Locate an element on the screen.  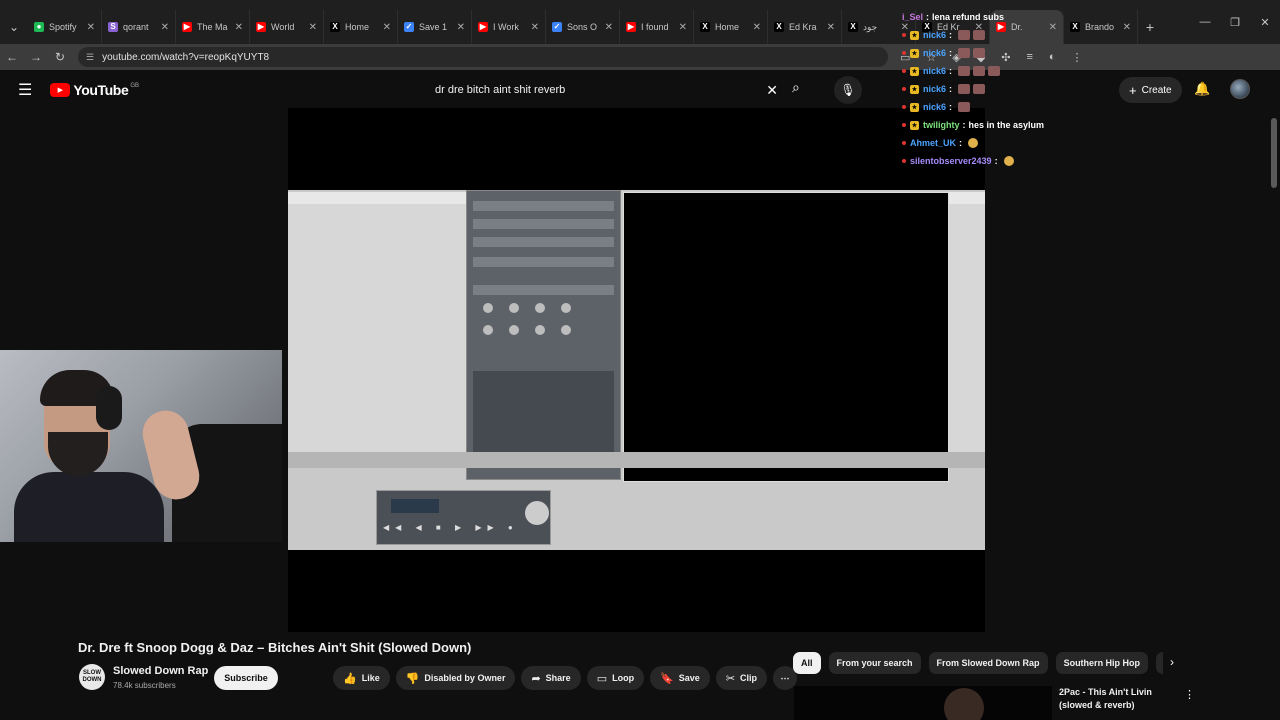
share-button: ➦ Share is located at coordinates (551, 678).